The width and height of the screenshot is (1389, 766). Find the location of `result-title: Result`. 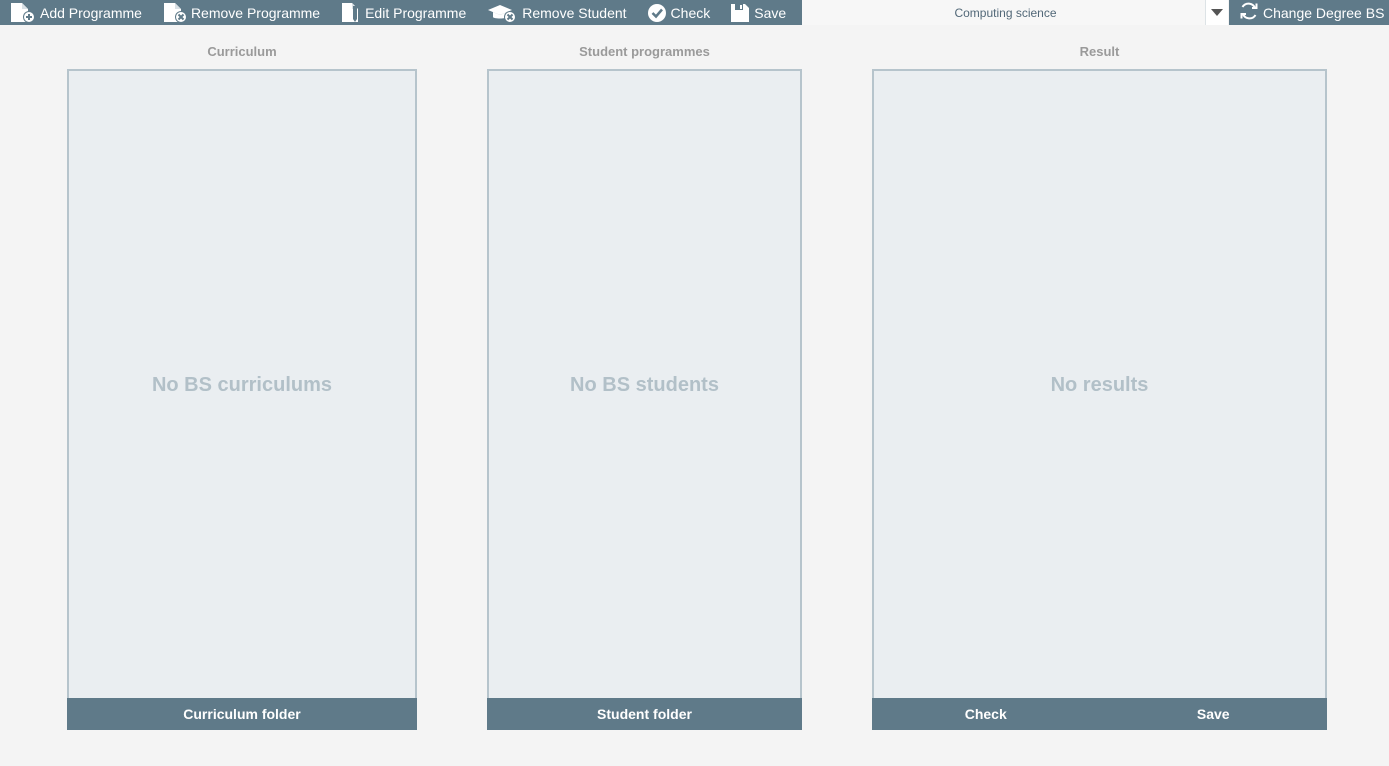

result-title: Result is located at coordinates (1099, 51).